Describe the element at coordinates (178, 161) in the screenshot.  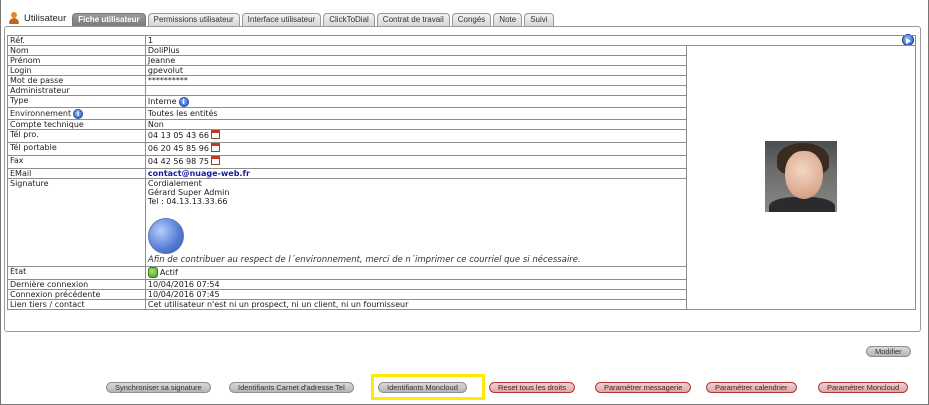
I see `fax-value: 04 42 56 98 75` at that location.